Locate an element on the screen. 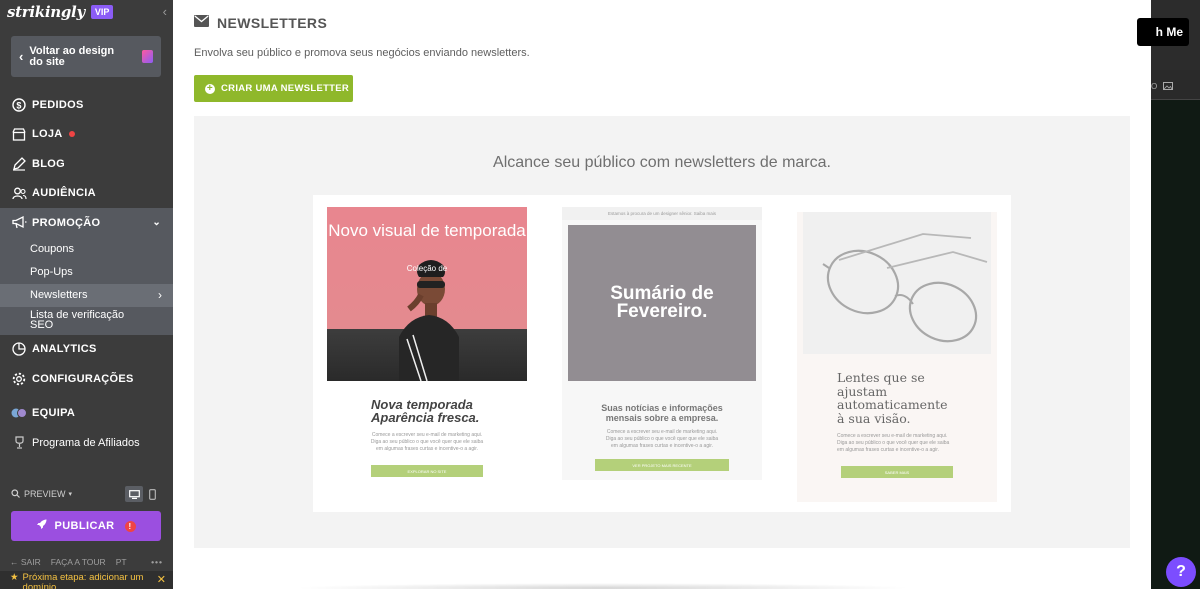 Image resolution: width=1200 pixels, height=589 pixels. store-icon is located at coordinates (19, 134).